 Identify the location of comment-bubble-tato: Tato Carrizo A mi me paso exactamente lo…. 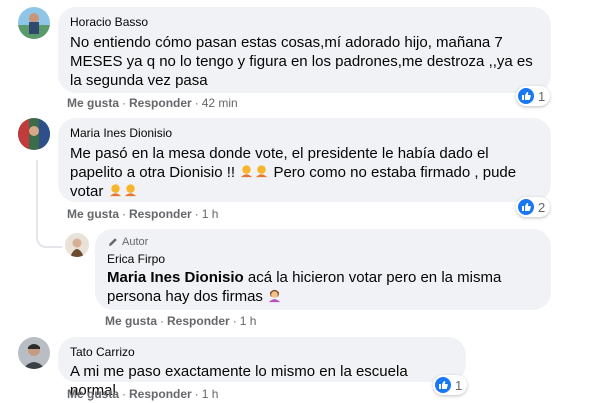
(262, 368).